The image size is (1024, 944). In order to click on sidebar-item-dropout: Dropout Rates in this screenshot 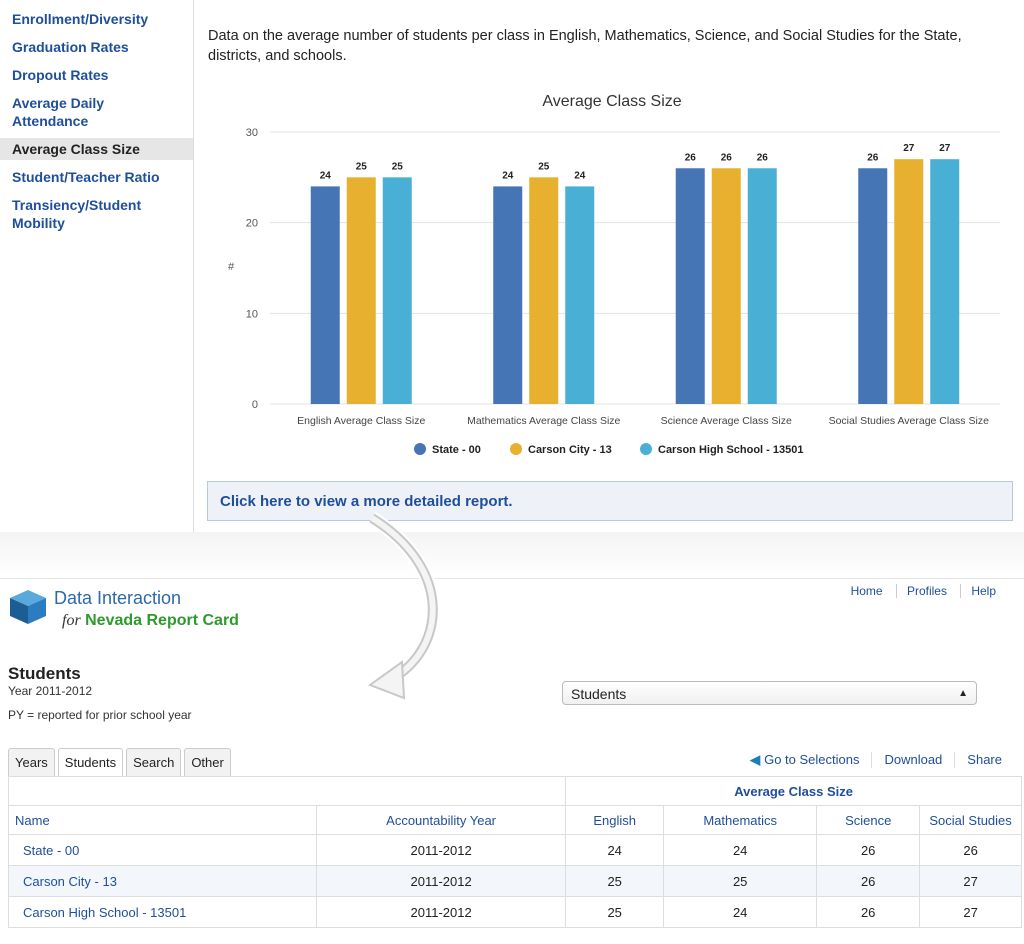, I will do `click(96, 75)`.